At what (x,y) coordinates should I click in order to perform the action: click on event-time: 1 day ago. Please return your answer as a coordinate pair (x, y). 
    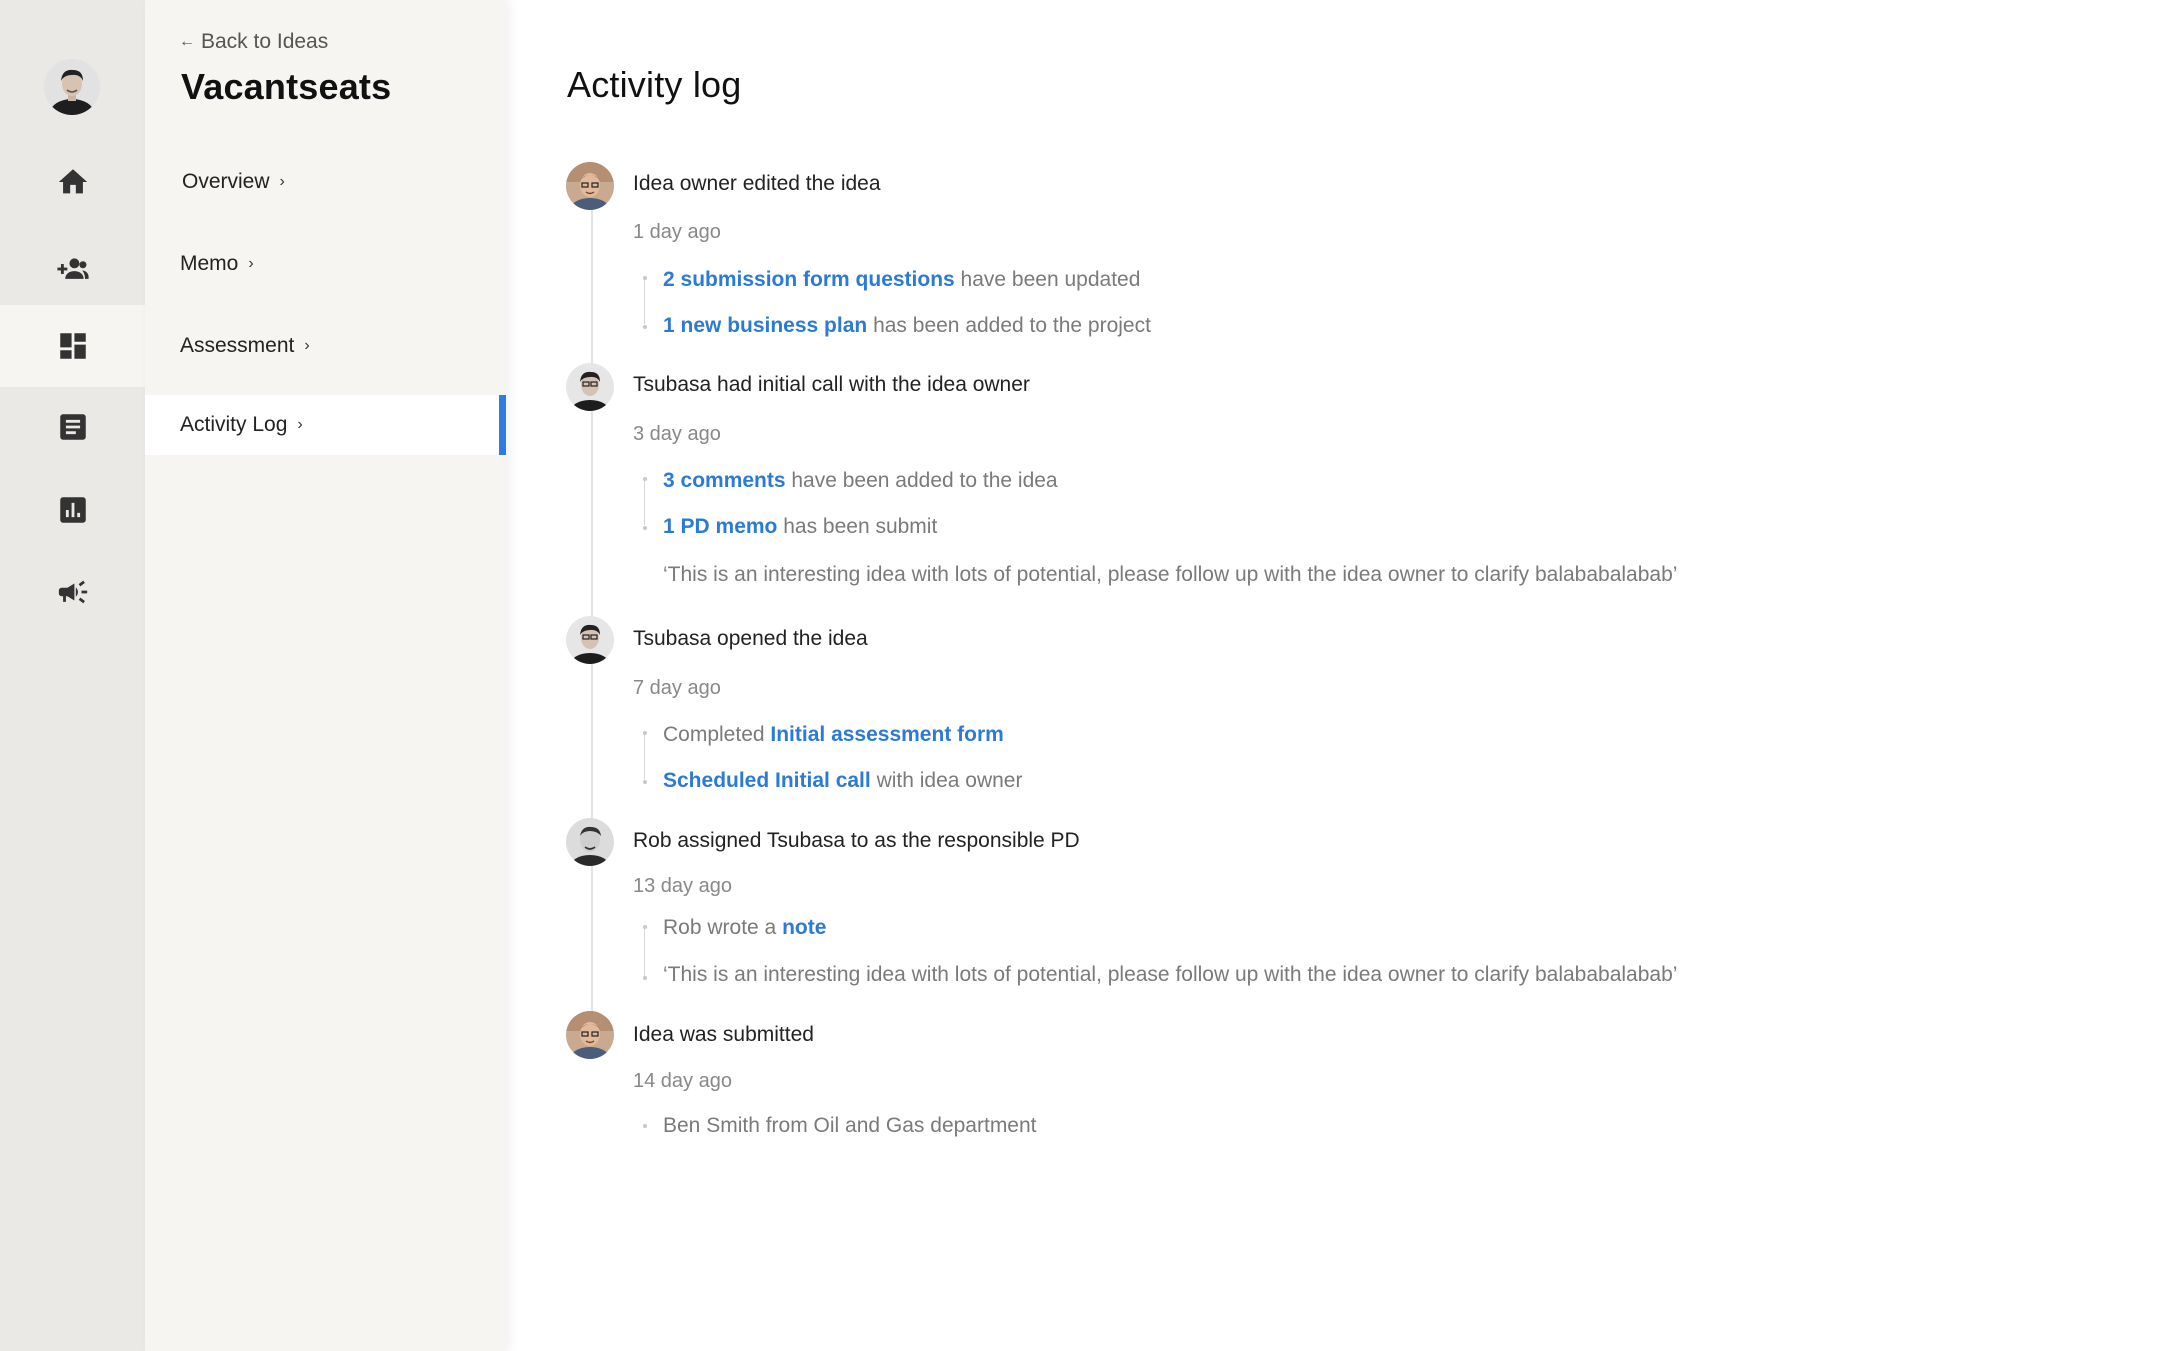
    Looking at the image, I should click on (677, 232).